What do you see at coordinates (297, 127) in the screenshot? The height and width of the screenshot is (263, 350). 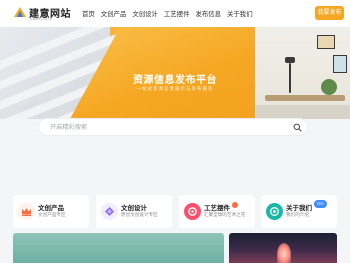 I see `search-icon` at bounding box center [297, 127].